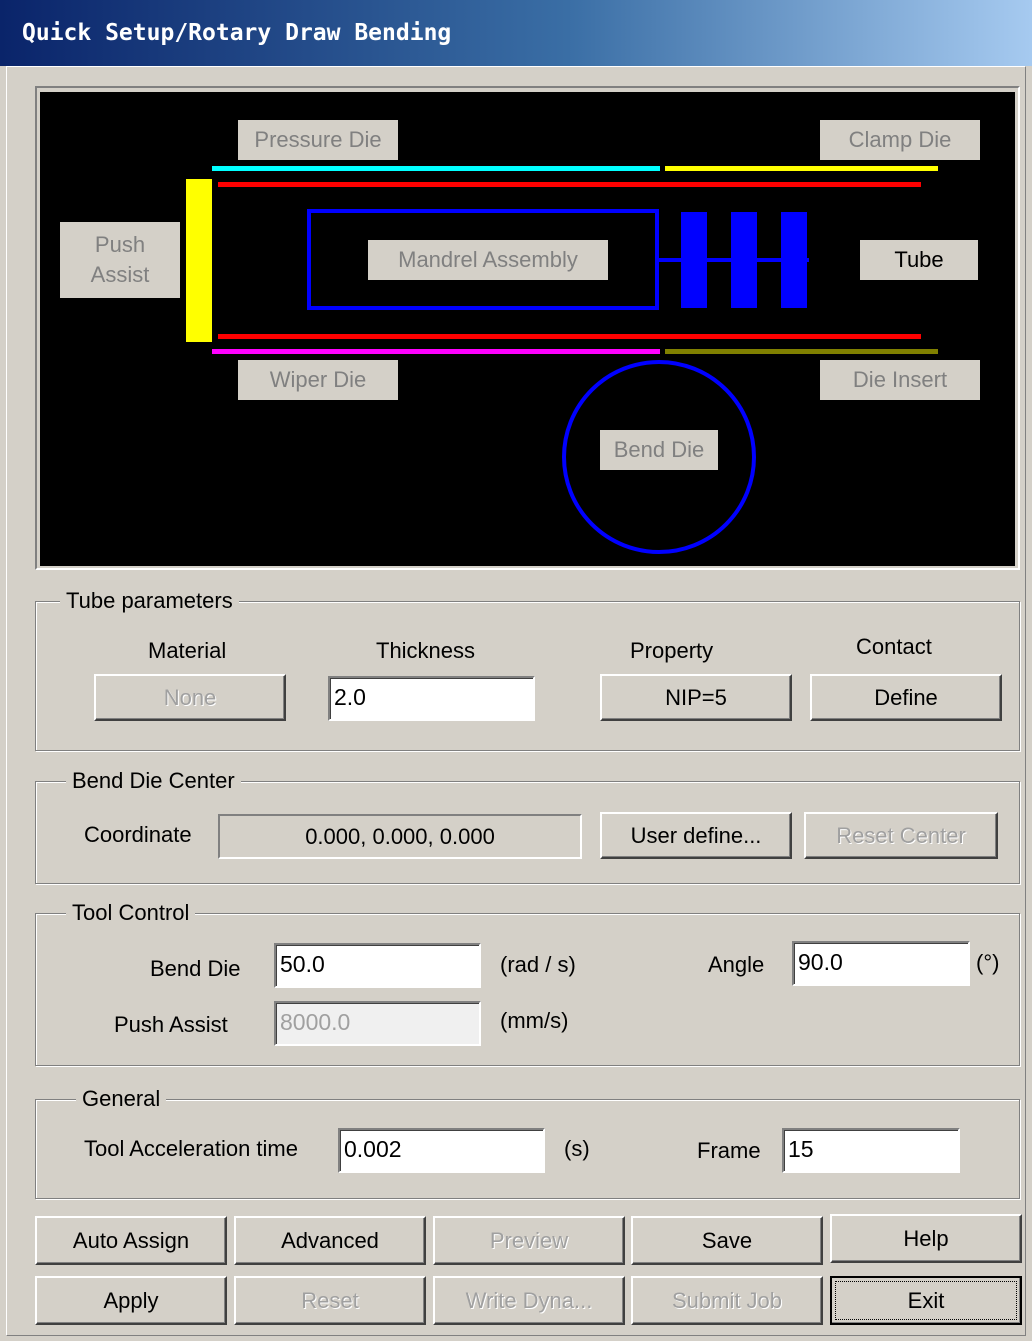 This screenshot has width=1032, height=1341. Describe the element at coordinates (199, 260) in the screenshot. I see `push-assist-block` at that location.